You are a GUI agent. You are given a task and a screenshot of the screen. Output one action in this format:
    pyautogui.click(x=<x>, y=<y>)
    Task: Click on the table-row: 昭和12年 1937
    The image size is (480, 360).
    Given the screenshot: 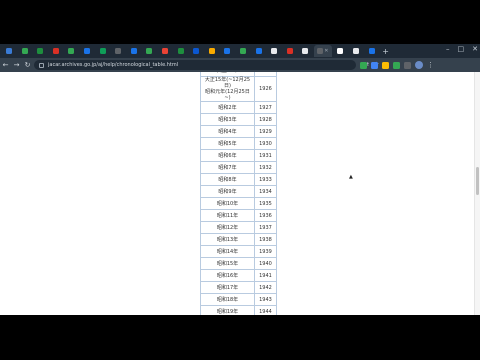 What is the action you would take?
    pyautogui.click(x=238, y=227)
    